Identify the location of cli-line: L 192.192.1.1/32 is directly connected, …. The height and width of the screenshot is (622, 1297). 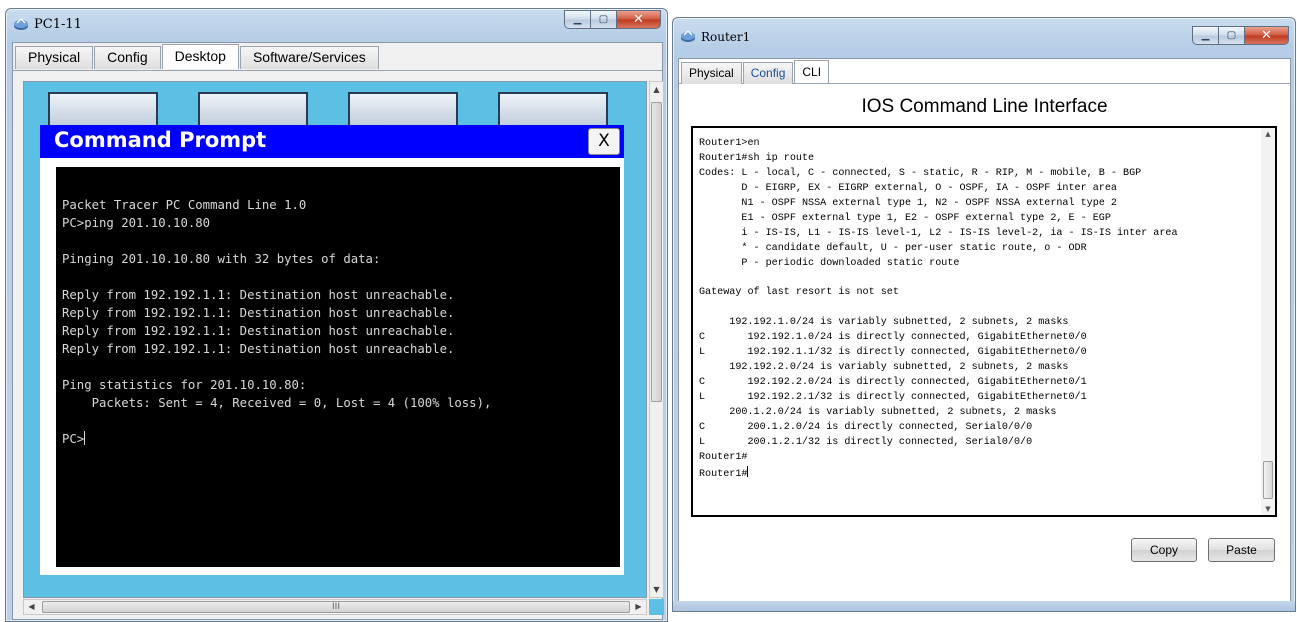
(893, 353).